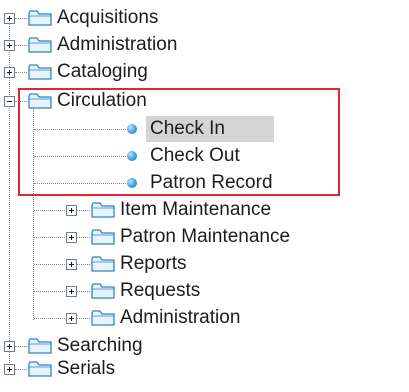  Describe the element at coordinates (71, 210) in the screenshot. I see `expand-item-maintenance-toggle` at that location.